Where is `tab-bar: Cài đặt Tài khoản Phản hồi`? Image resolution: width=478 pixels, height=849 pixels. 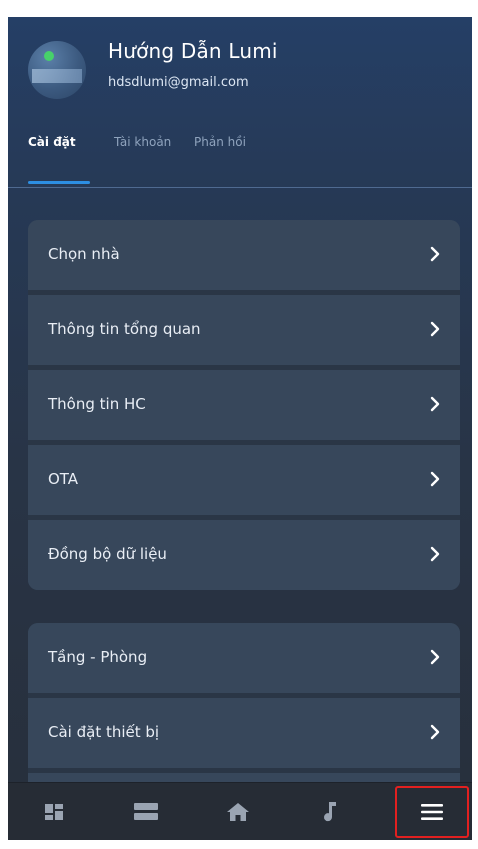
tab-bar: Cài đặt Tài khoản Phản hồi is located at coordinates (240, 161).